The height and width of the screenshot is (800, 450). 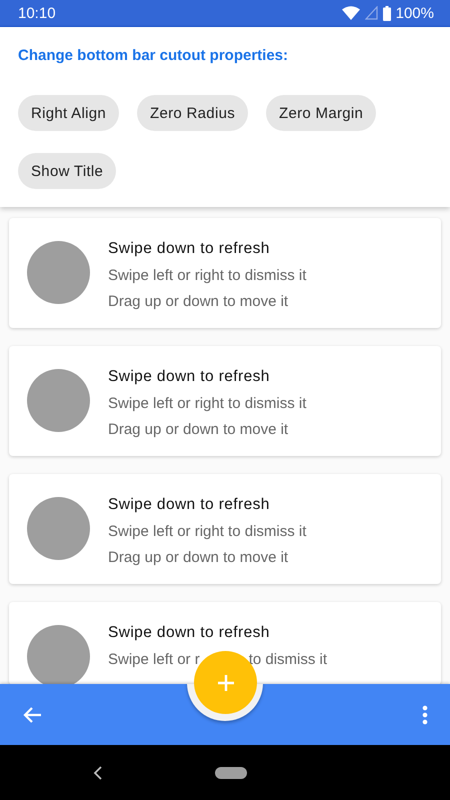 I want to click on more-icon, so click(x=425, y=714).